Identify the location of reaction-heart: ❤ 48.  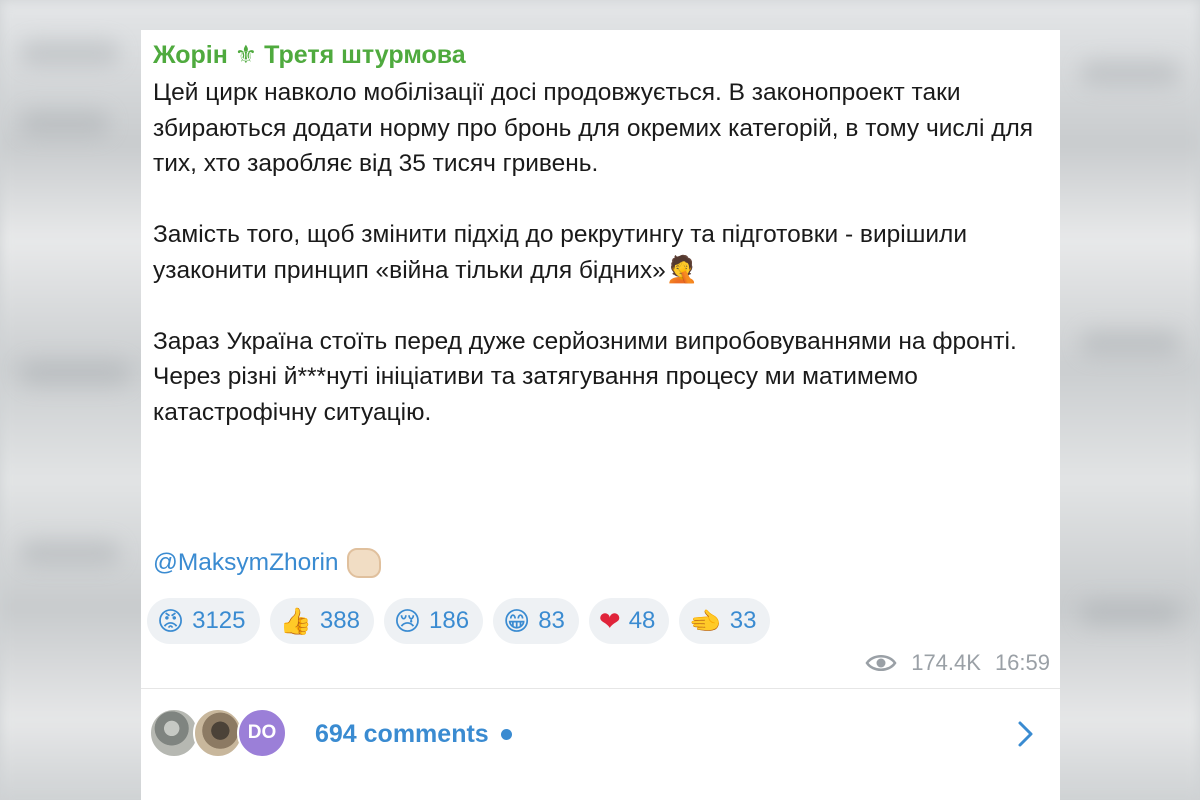
(629, 621).